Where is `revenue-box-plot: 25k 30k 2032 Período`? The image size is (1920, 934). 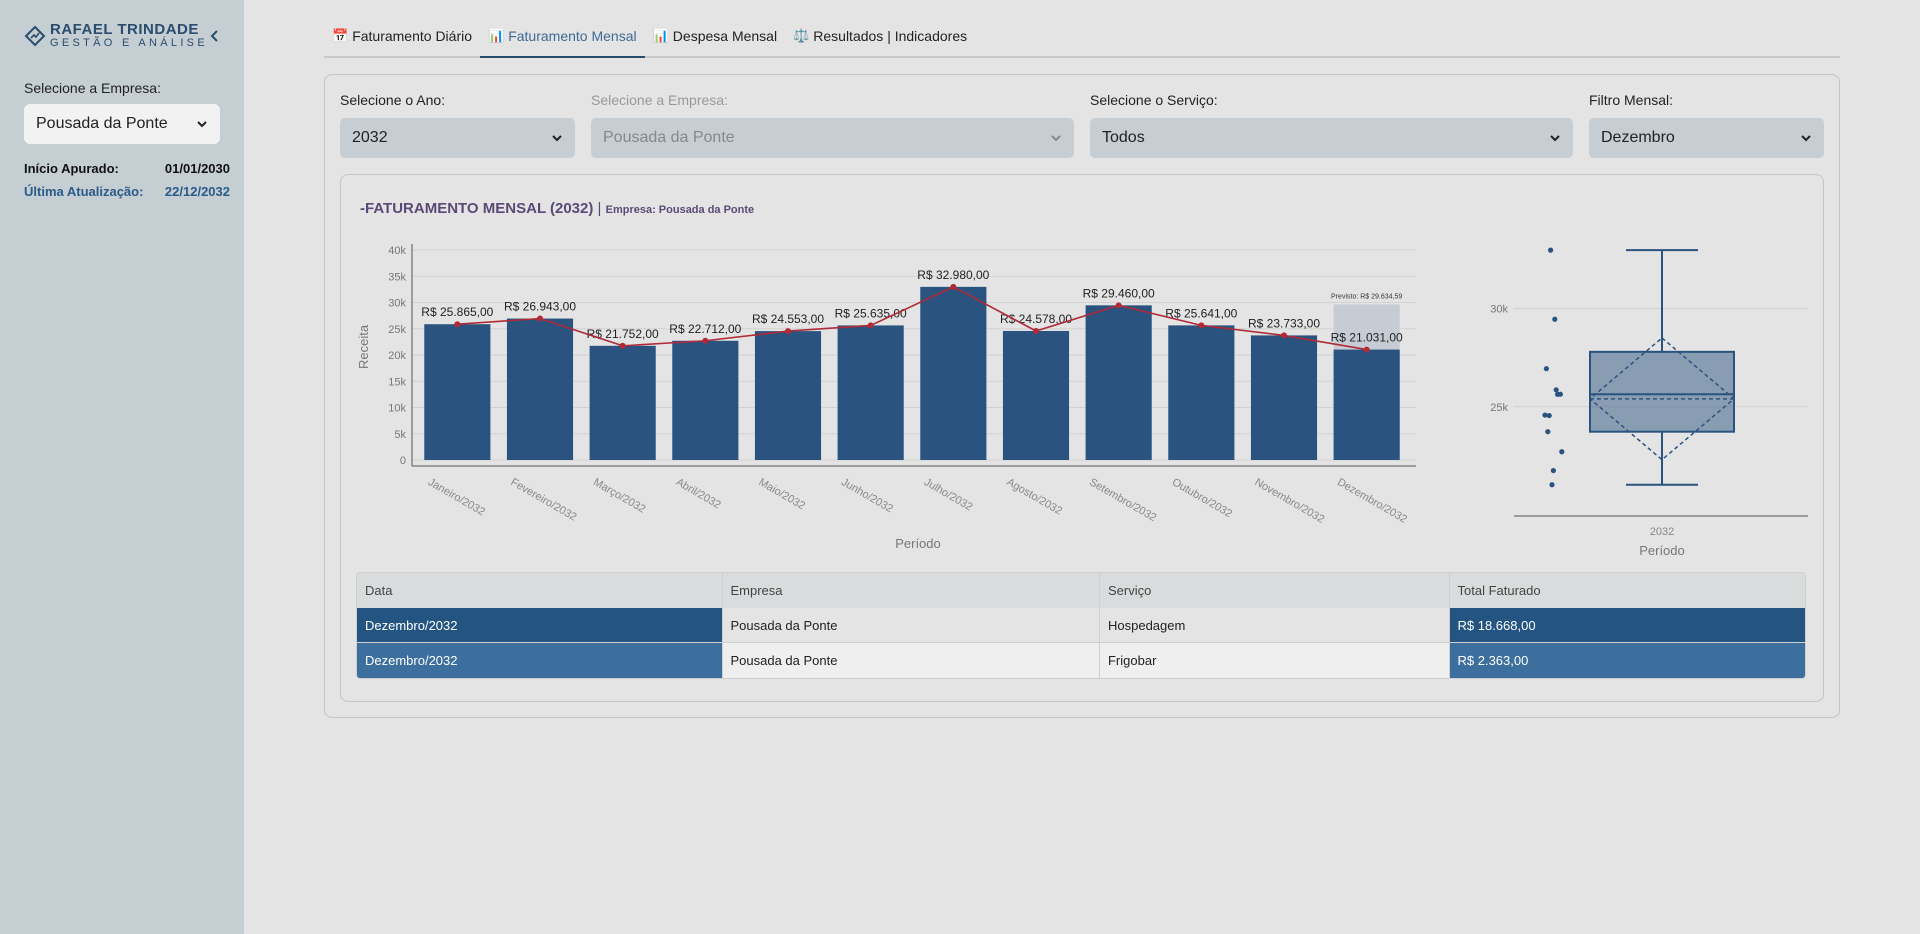
revenue-box-plot: 25k 30k 2032 Período is located at coordinates (1649, 402).